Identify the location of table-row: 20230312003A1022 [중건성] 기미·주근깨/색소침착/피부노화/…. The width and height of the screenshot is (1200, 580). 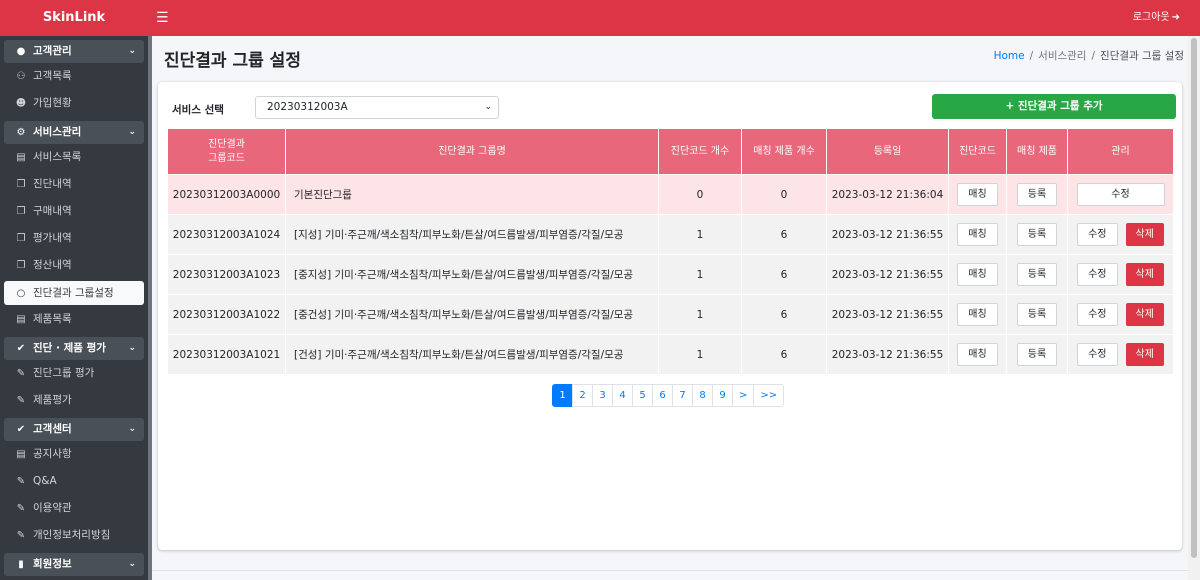
(670, 314).